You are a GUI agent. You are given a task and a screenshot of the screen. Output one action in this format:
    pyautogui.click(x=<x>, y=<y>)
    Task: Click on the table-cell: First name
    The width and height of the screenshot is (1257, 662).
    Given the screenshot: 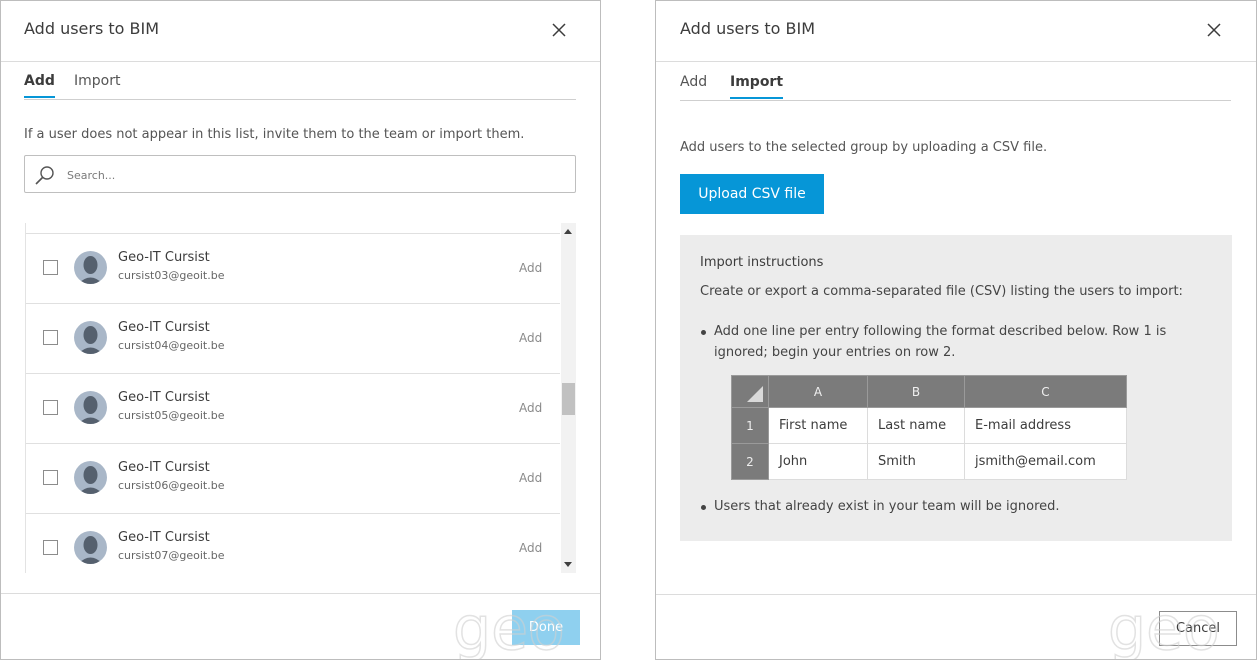 What is the action you would take?
    pyautogui.click(x=818, y=425)
    